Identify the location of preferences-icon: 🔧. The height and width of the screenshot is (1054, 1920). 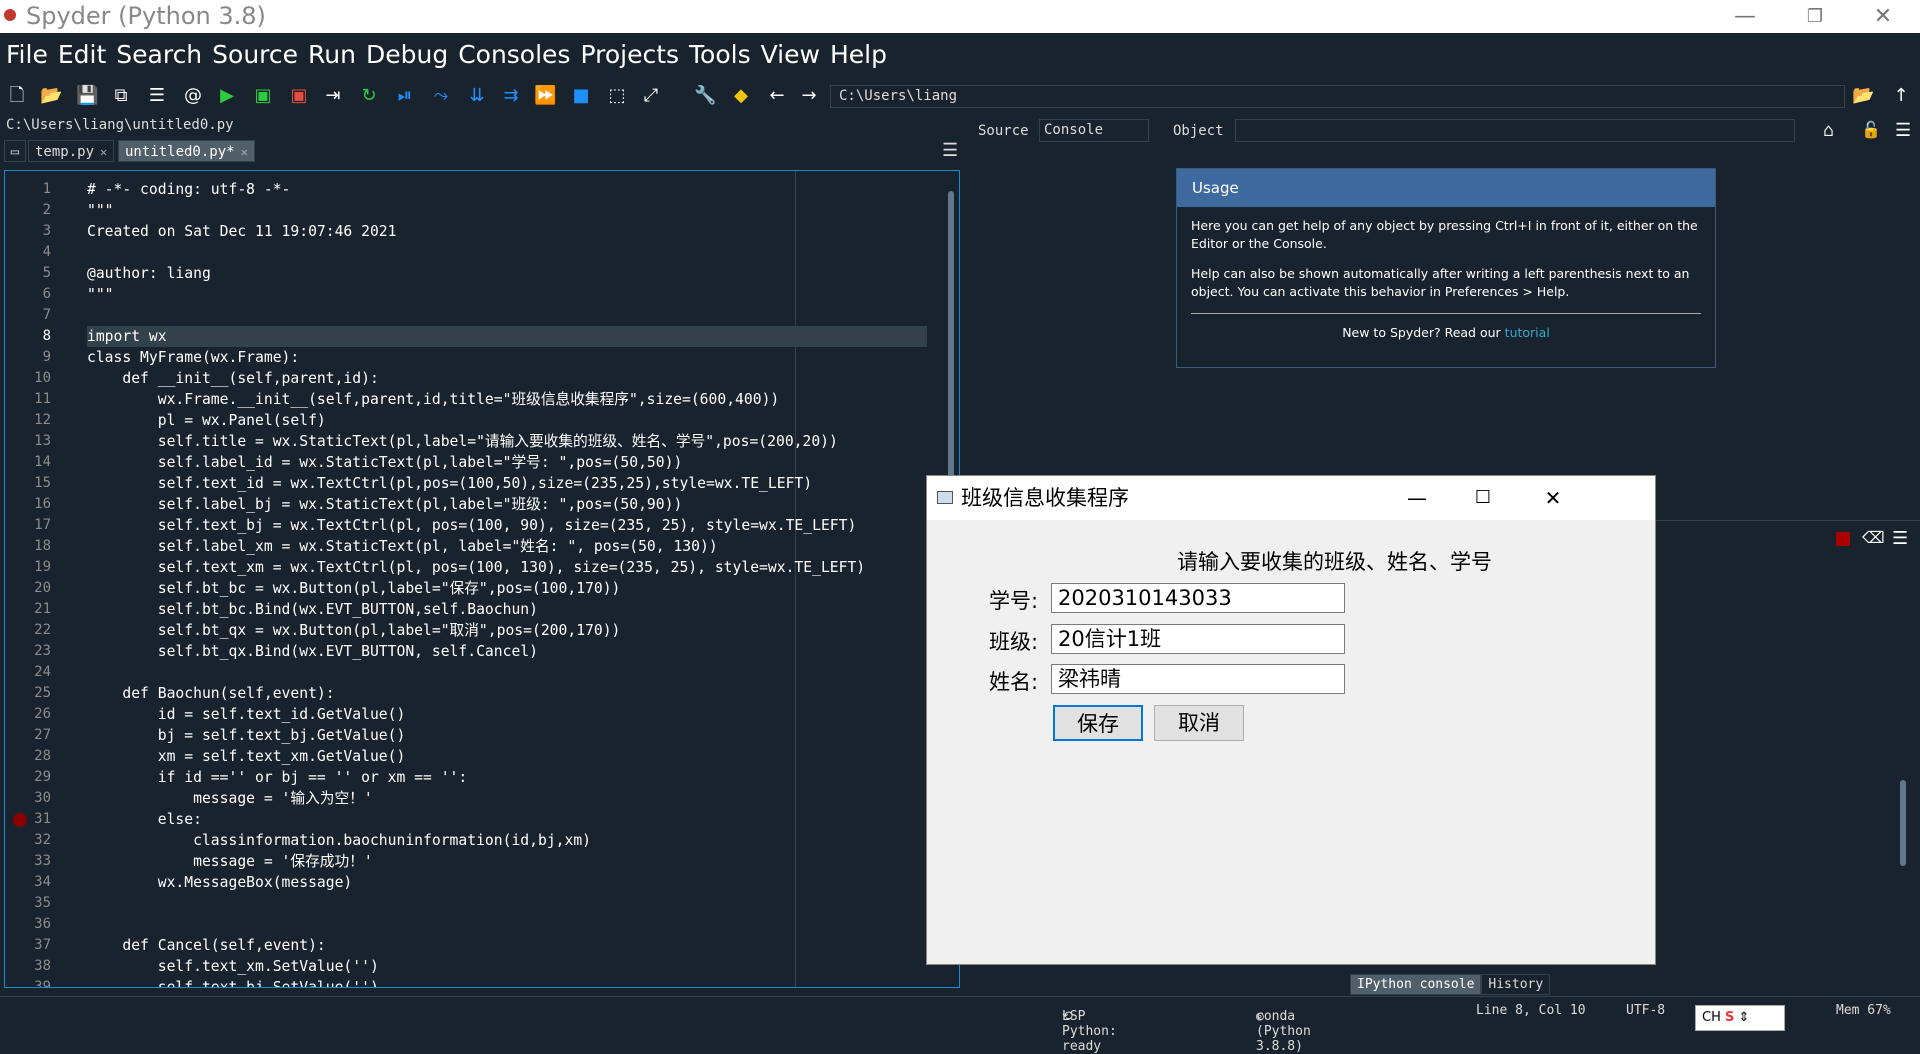
(705, 96).